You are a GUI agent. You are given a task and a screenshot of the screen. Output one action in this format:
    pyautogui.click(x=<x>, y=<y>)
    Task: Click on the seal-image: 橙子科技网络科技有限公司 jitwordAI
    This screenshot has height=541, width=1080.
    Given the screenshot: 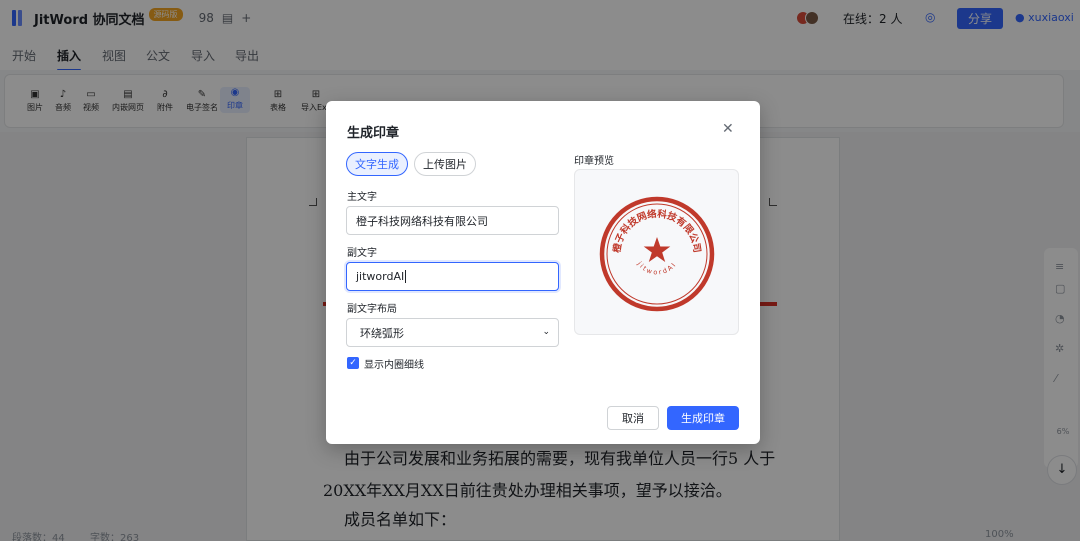 What is the action you would take?
    pyautogui.click(x=657, y=254)
    